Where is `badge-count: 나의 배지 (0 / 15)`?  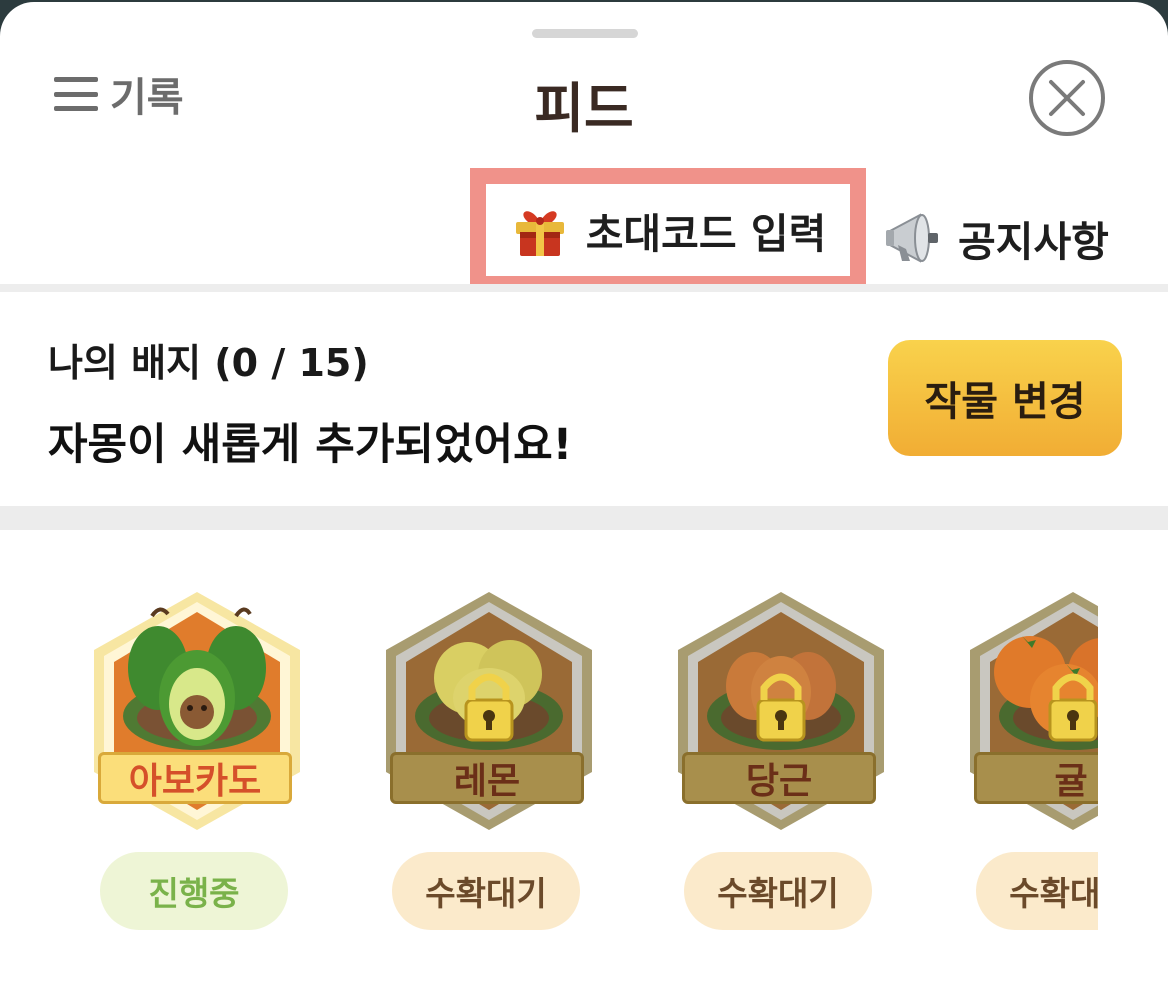 badge-count: 나의 배지 (0 / 15) is located at coordinates (208, 363).